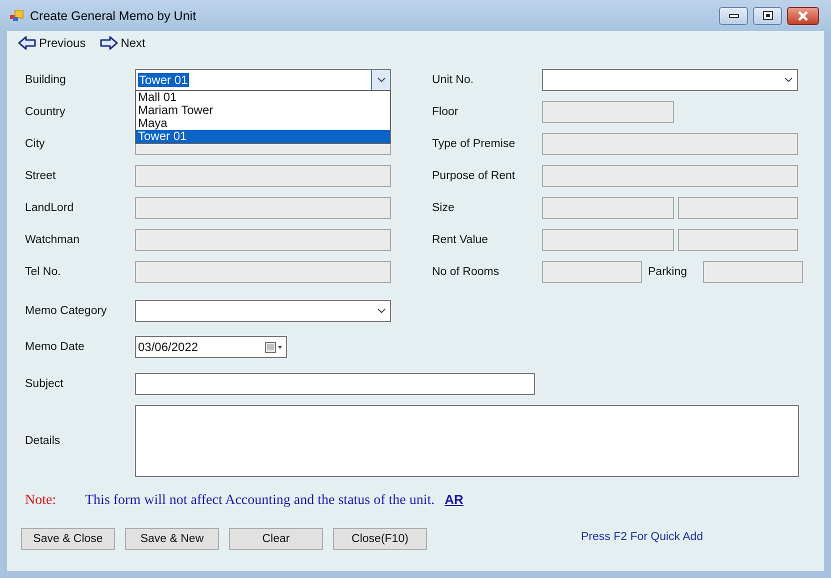  I want to click on calendar-icon, so click(274, 347).